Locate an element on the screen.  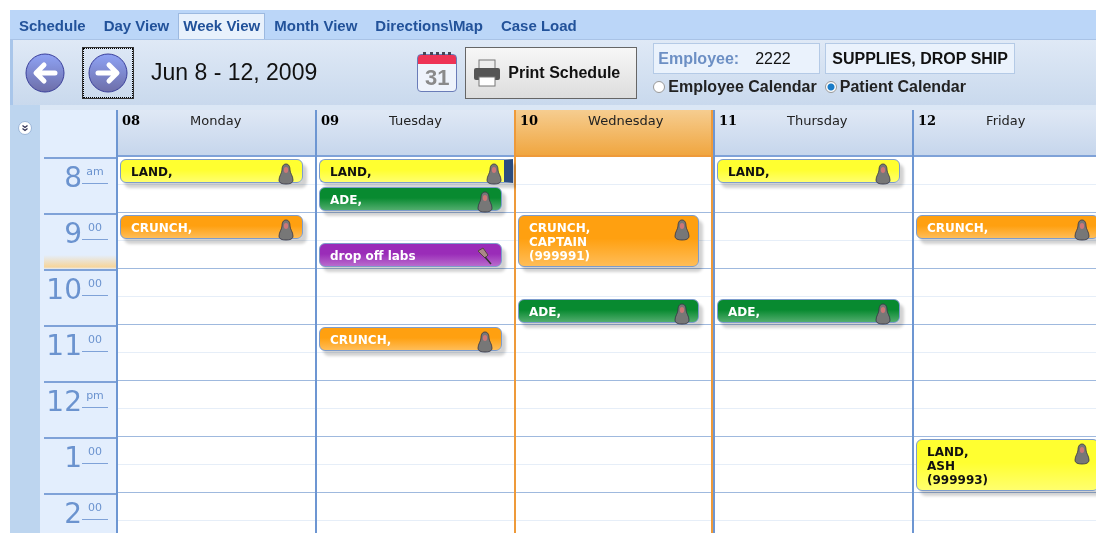
day-name: Friday is located at coordinates (1006, 121).